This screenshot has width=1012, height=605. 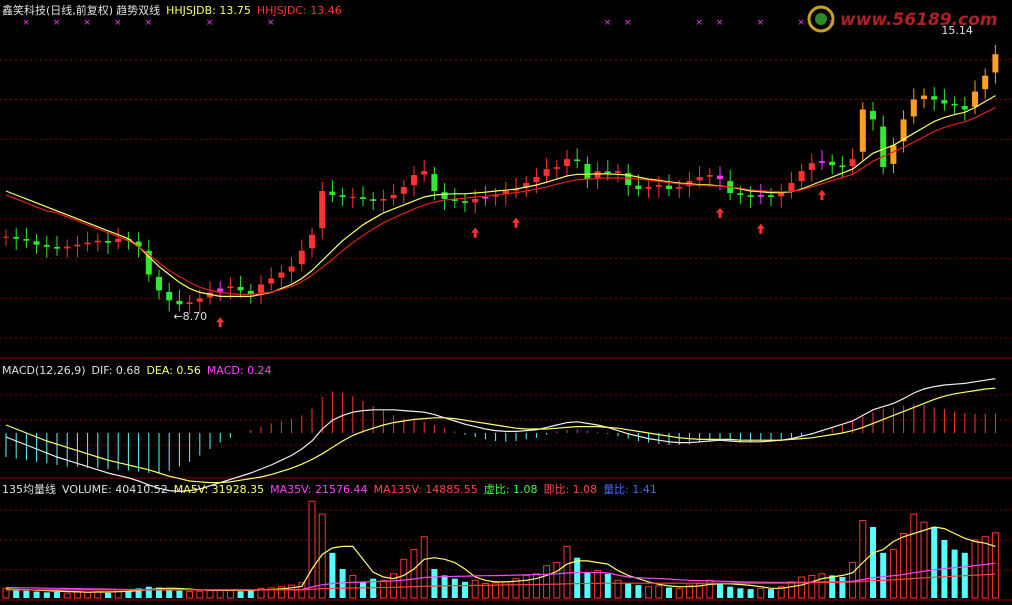 What do you see at coordinates (29, 489) in the screenshot?
I see `volume-title: 135均量线` at bounding box center [29, 489].